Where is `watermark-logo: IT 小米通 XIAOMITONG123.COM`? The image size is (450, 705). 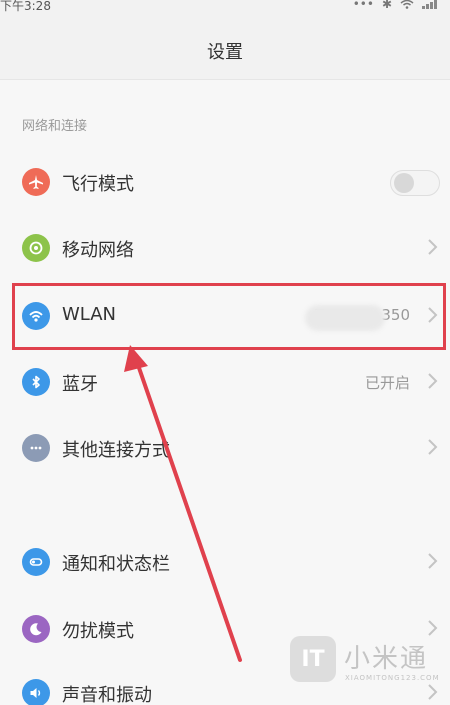
watermark-logo: IT 小米通 XIAOMITONG123.COM is located at coordinates (370, 664).